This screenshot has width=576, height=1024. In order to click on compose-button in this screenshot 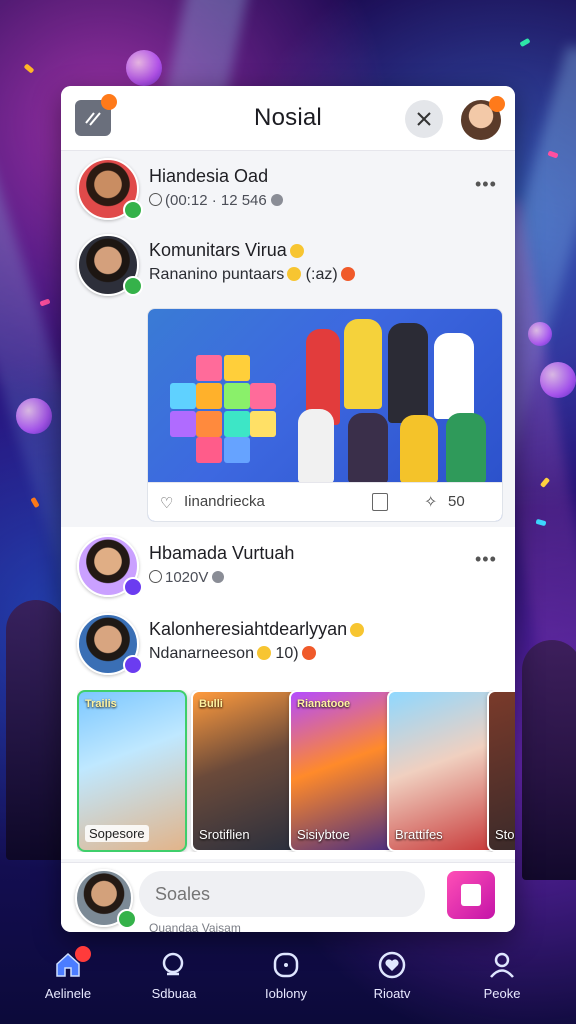, I will do `click(471, 895)`.